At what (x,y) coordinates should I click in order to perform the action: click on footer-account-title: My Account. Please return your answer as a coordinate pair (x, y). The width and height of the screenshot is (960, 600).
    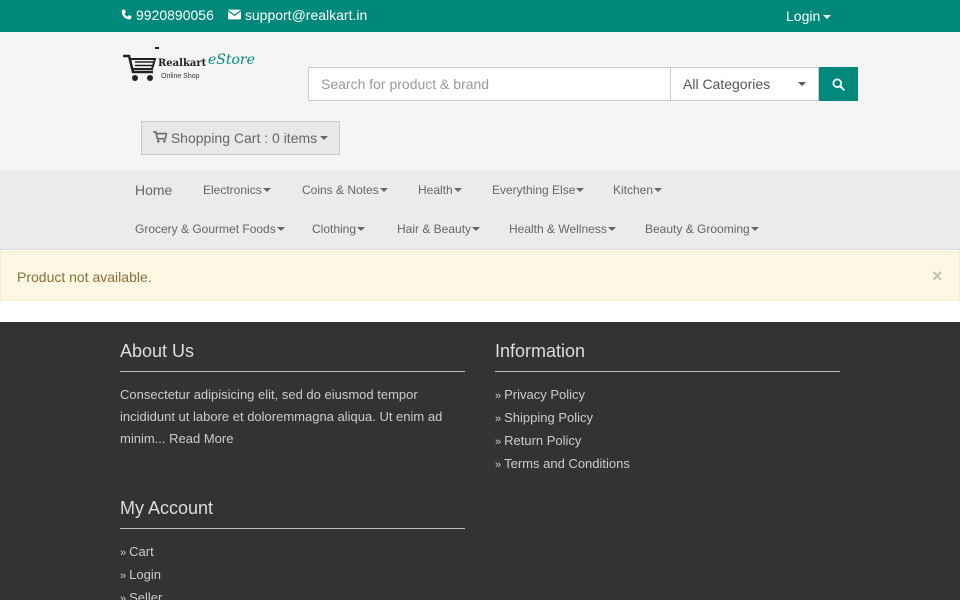
    Looking at the image, I should click on (292, 513).